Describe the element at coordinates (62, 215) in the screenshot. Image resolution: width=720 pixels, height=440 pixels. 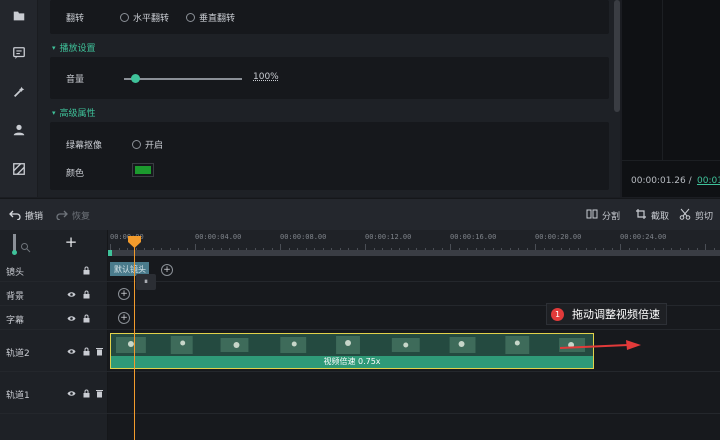
I see `redo-icon` at that location.